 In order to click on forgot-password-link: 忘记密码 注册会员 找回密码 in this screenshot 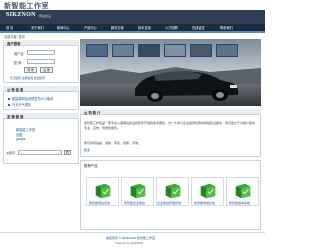, I will do `click(27, 78)`.